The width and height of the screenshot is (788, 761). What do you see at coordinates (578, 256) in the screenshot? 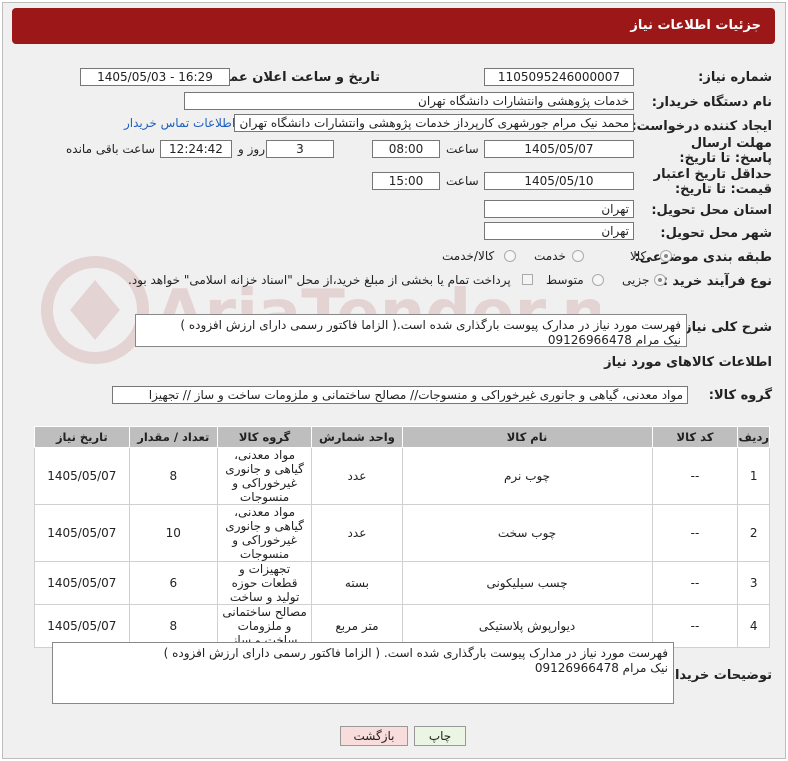
I see `category-service-radio` at bounding box center [578, 256].